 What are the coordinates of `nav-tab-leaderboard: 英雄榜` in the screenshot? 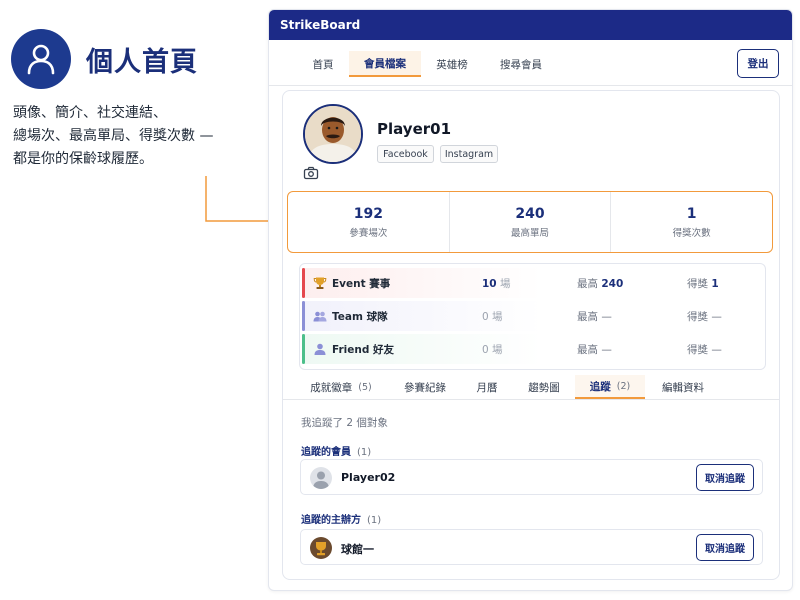 It's located at (452, 64).